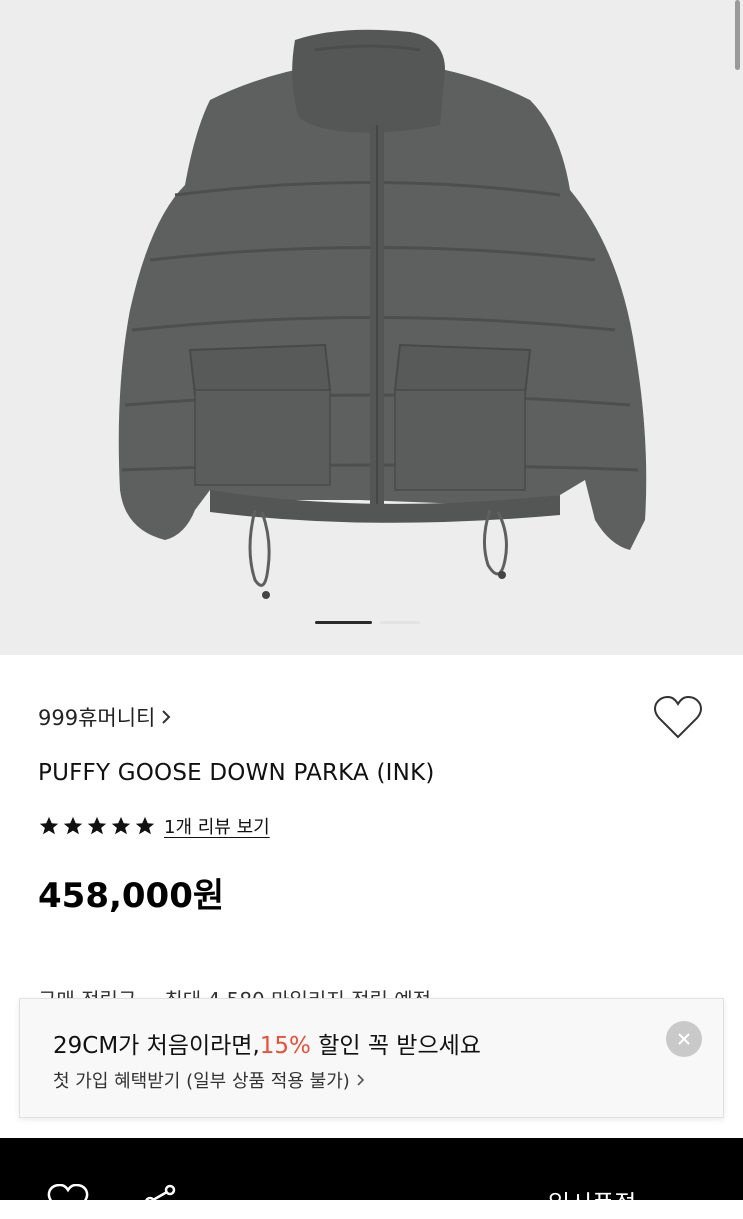 Image resolution: width=743 pixels, height=1219 pixels. What do you see at coordinates (131, 896) in the screenshot?
I see `product-price: 458,000원` at bounding box center [131, 896].